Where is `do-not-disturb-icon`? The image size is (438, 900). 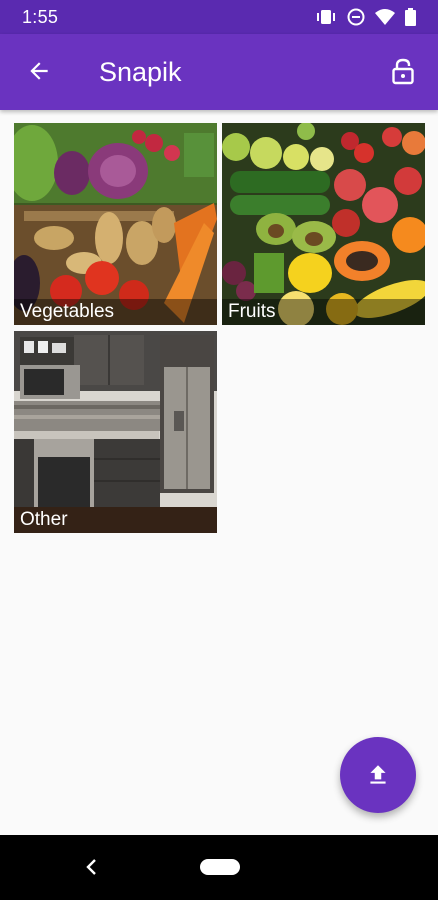 do-not-disturb-icon is located at coordinates (356, 17).